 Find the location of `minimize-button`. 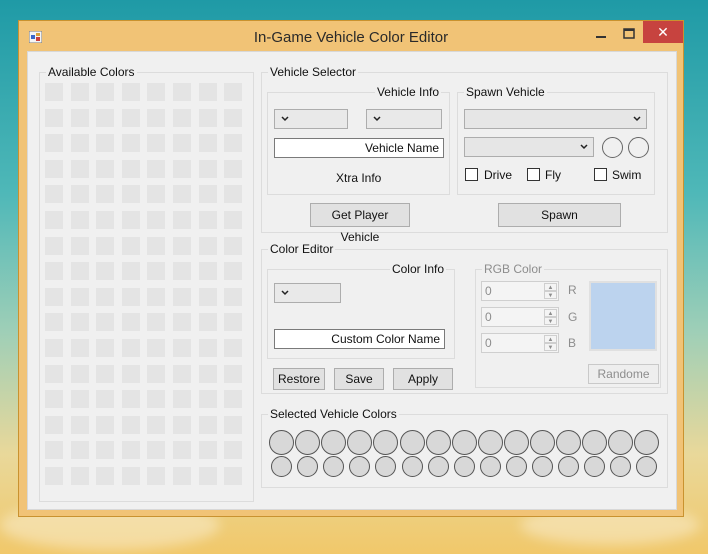

minimize-button is located at coordinates (601, 34).